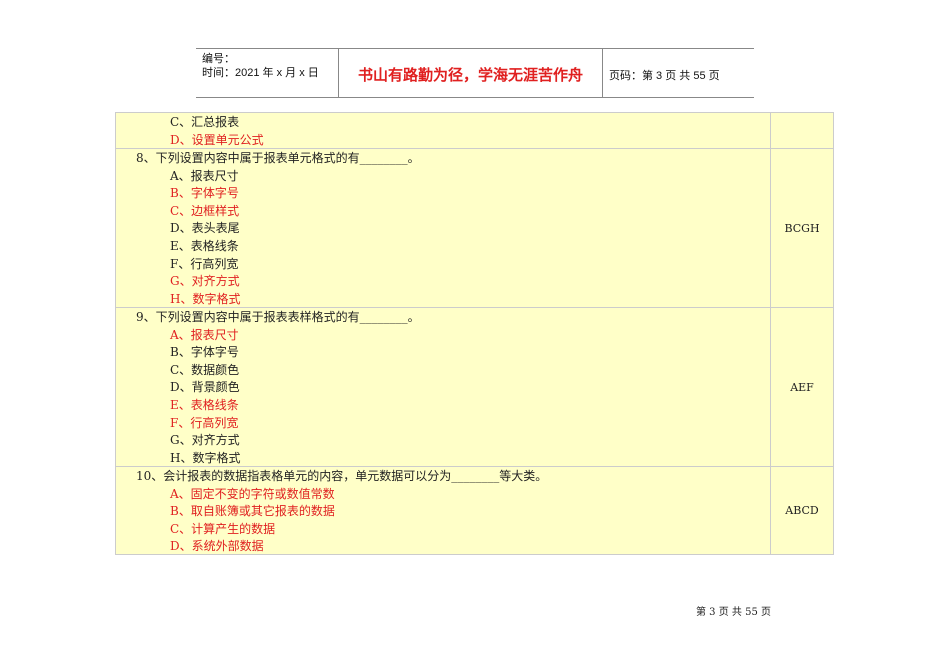 The image size is (950, 672). What do you see at coordinates (217, 139) in the screenshot?
I see `option-text: D、设置单元公式` at bounding box center [217, 139].